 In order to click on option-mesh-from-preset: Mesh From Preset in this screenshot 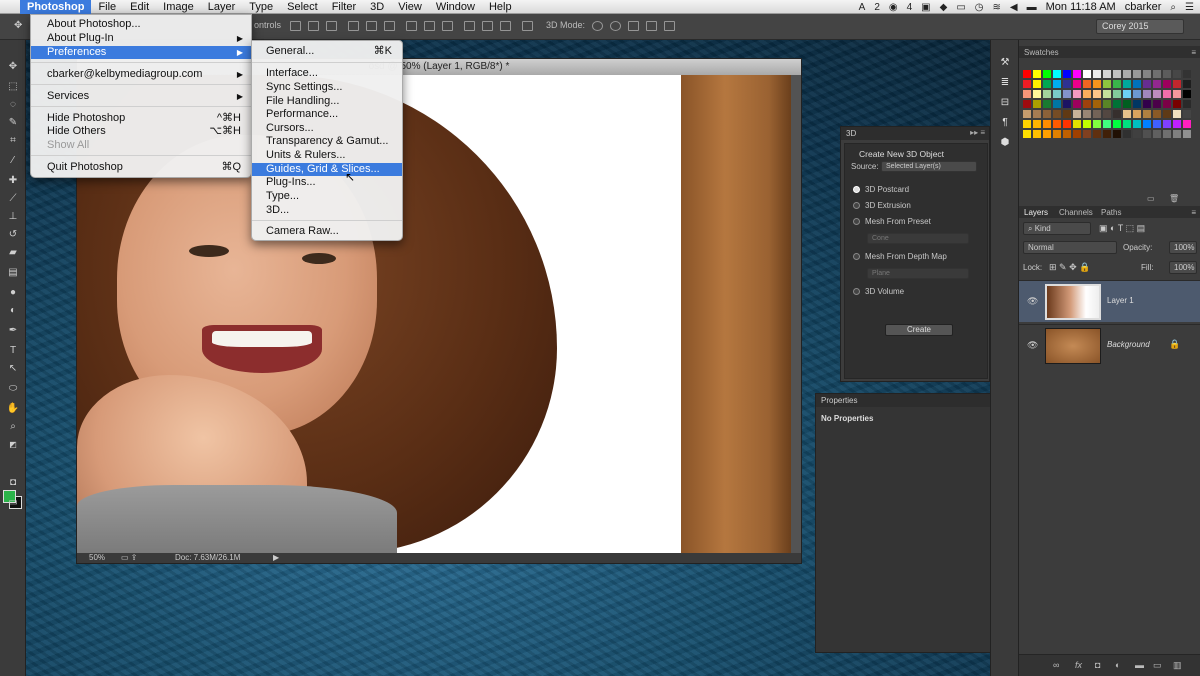, I will do `click(898, 221)`.